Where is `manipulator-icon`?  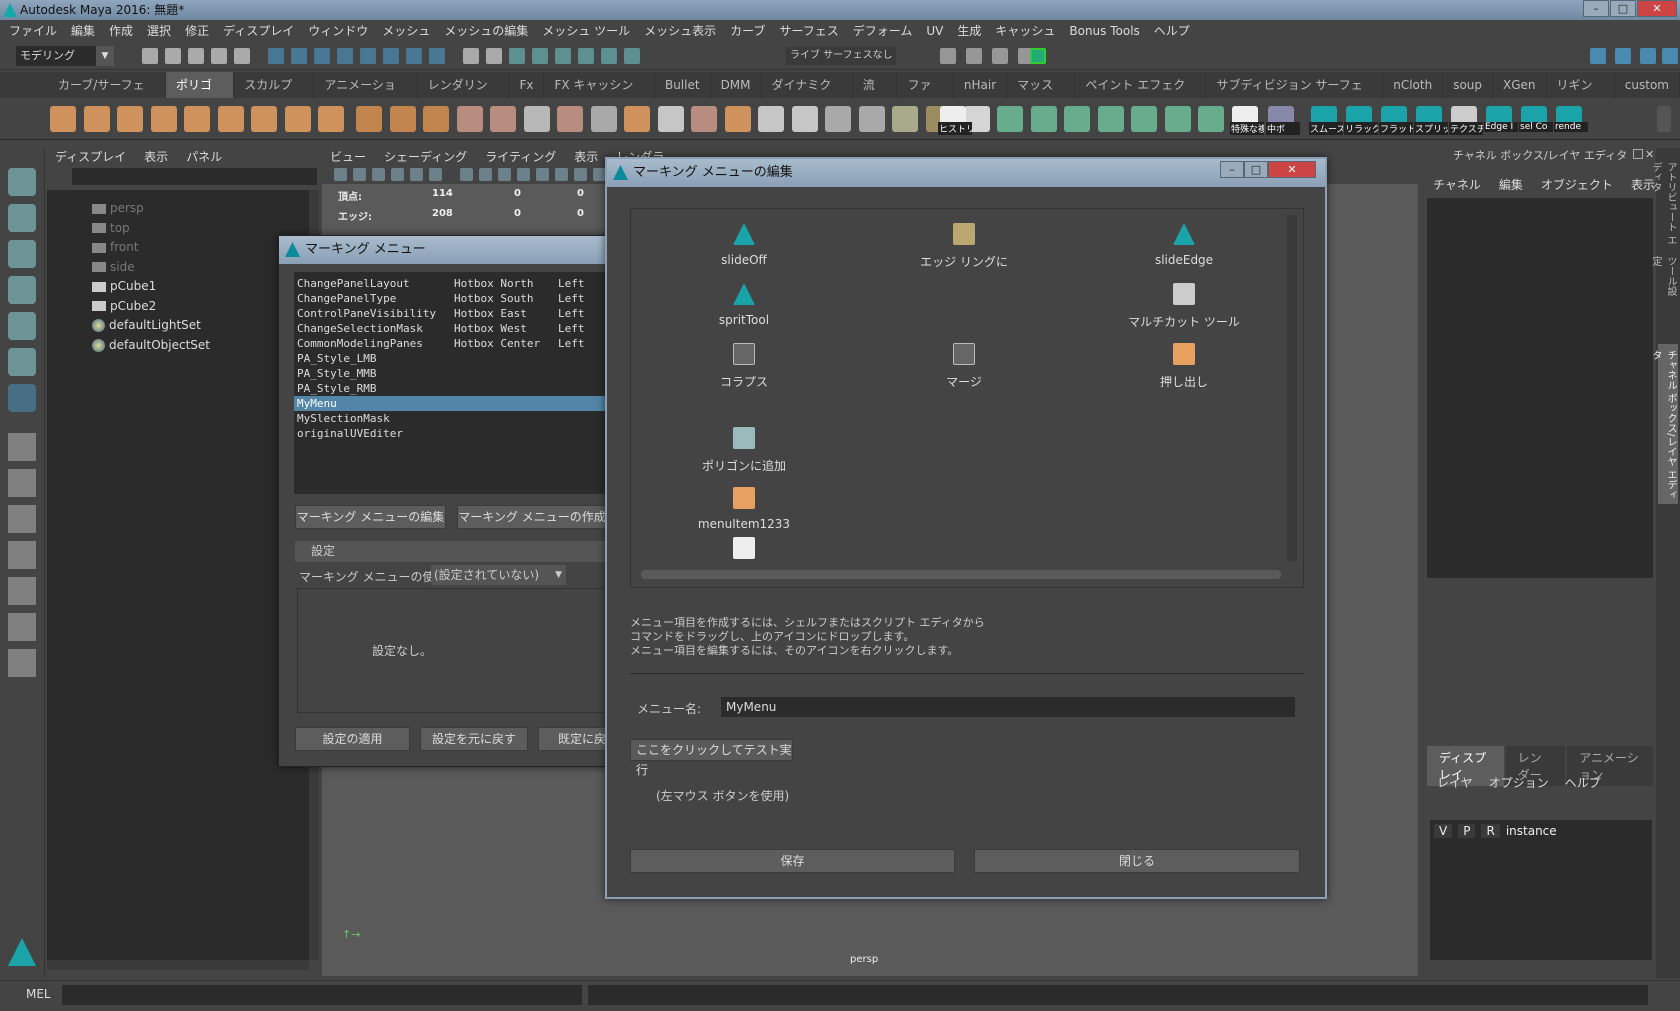 manipulator-icon is located at coordinates (22, 398).